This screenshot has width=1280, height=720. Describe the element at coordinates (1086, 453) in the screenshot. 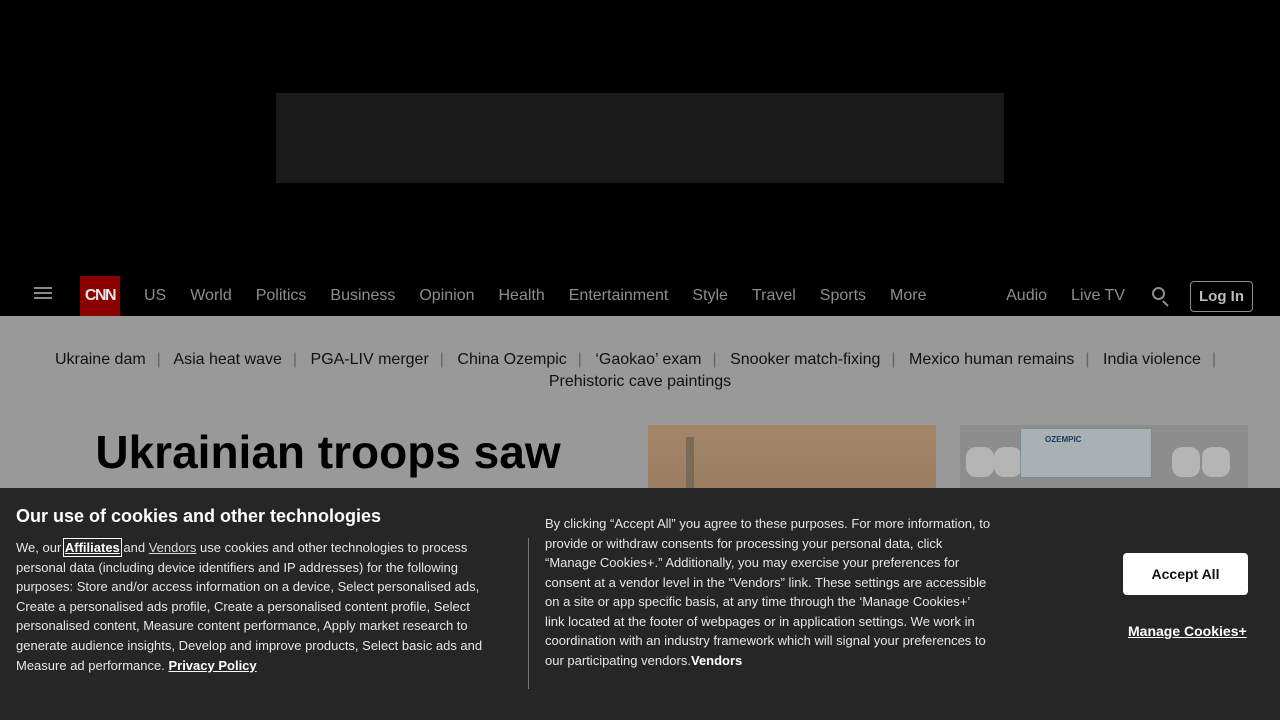

I see `ozempic-box-image: OZEMPIC` at that location.